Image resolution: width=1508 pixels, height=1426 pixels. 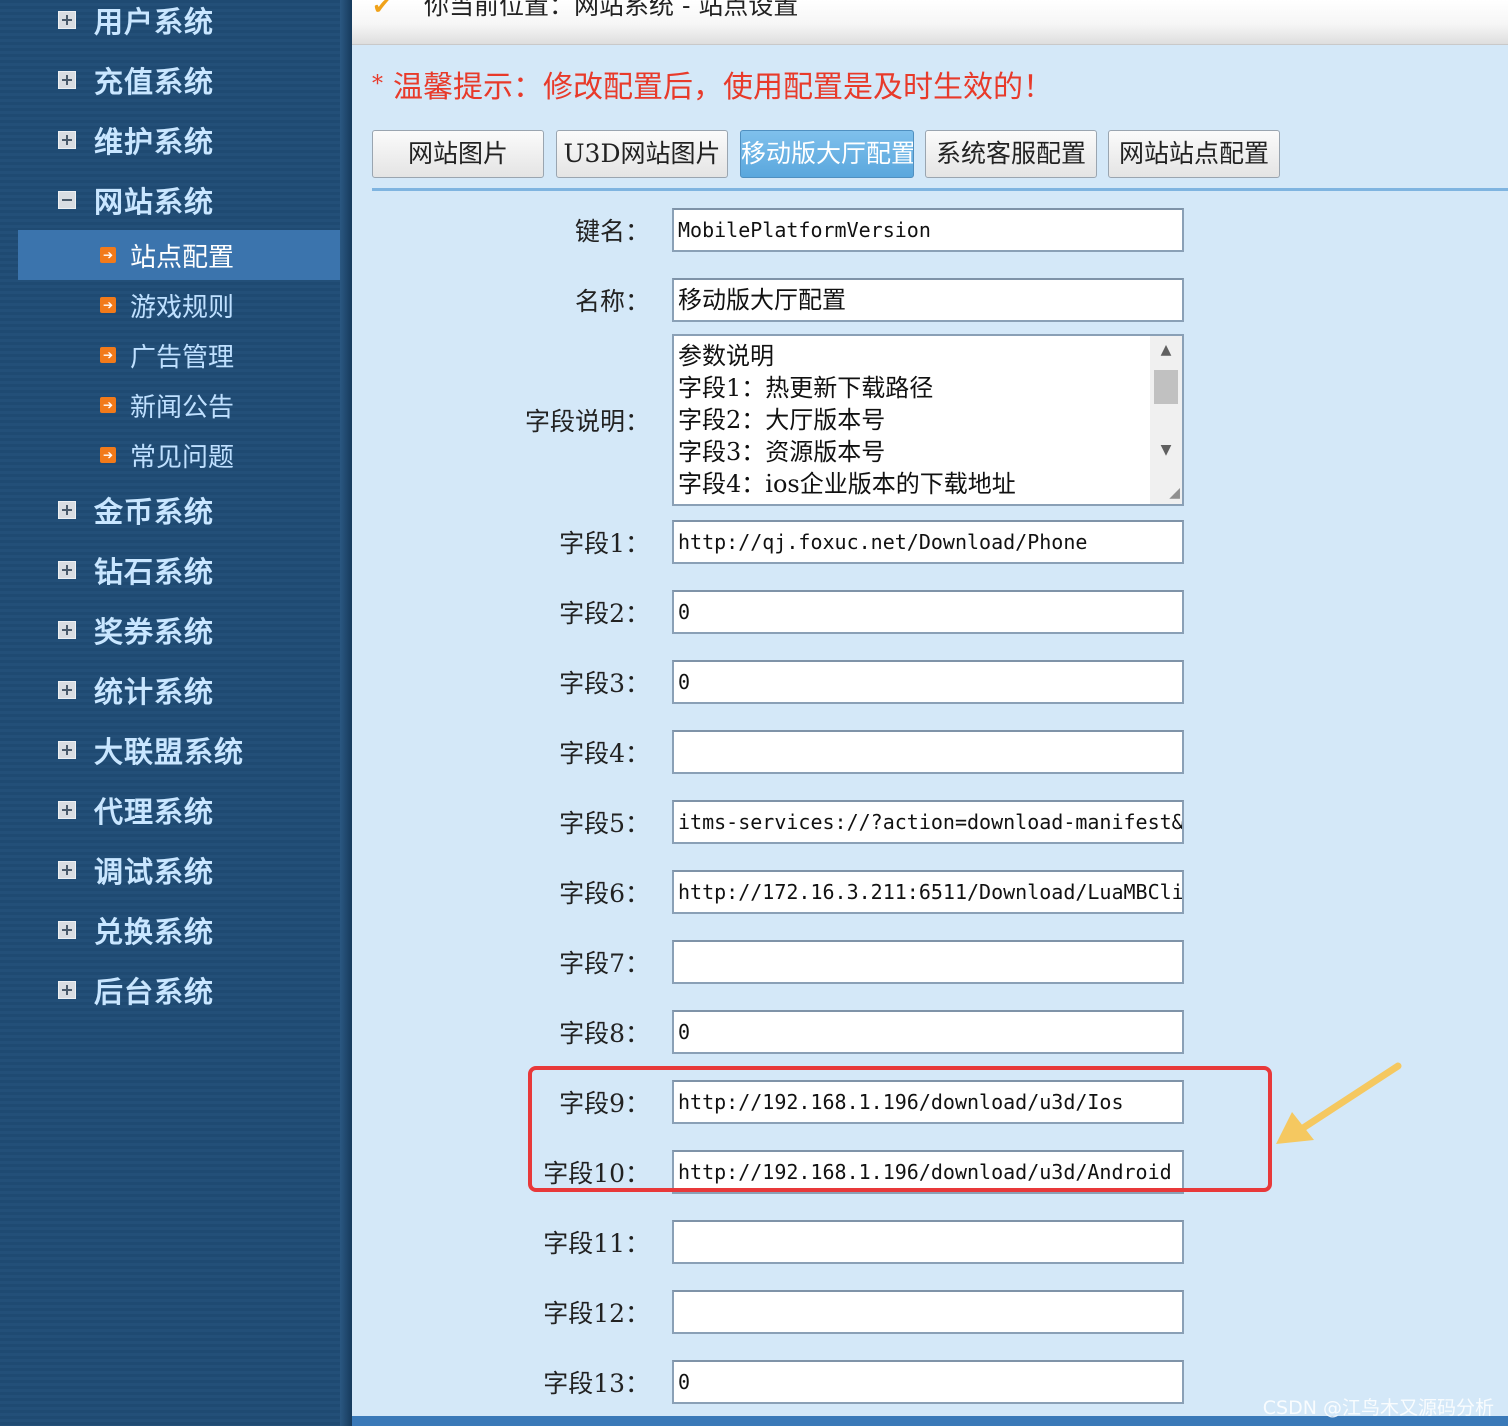 What do you see at coordinates (154, 992) in the screenshot?
I see `nav-group-label: 后台系统` at bounding box center [154, 992].